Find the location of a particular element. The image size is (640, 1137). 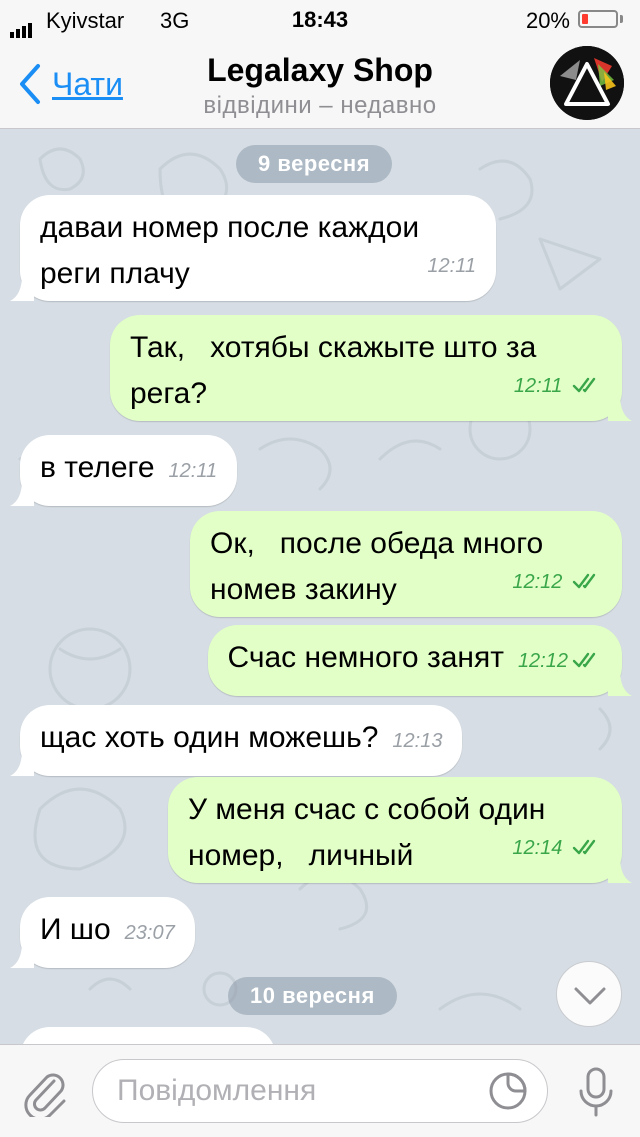

message-text: даваи номер после каждои реги плачу is located at coordinates (230, 250).